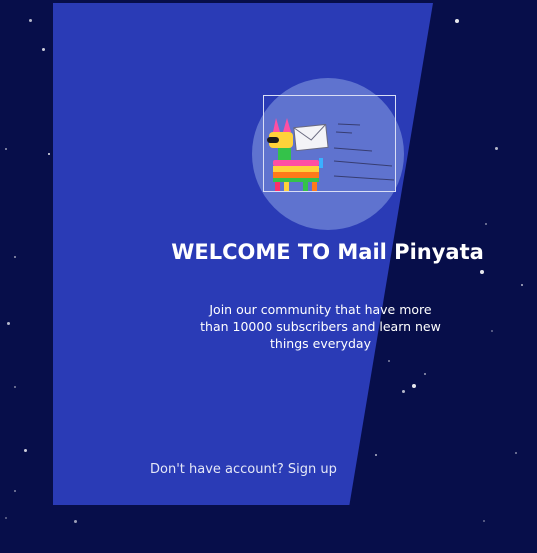  I want to click on signup-prompt: Don't have account? Sign up, so click(243, 469).